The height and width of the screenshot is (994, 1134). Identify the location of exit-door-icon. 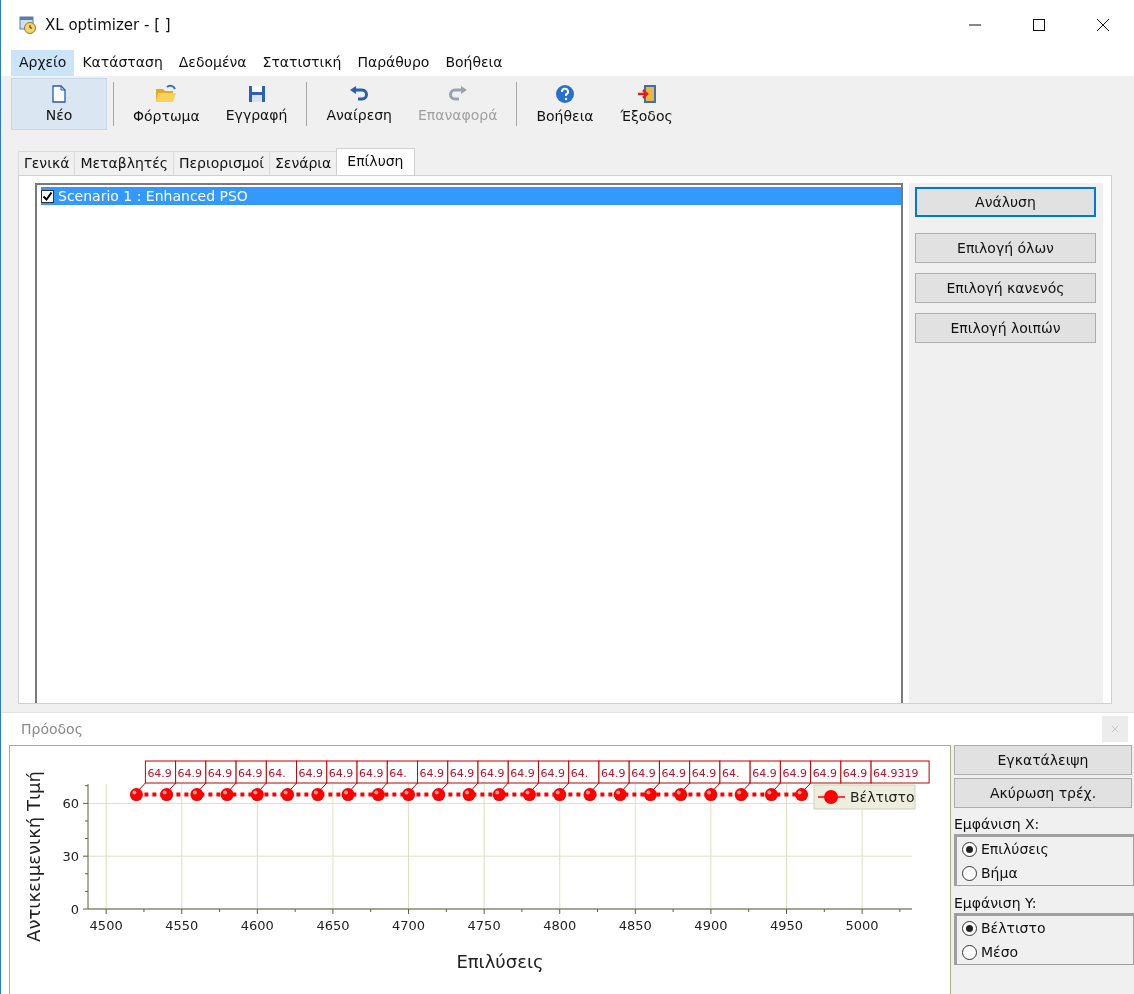
(646, 94).